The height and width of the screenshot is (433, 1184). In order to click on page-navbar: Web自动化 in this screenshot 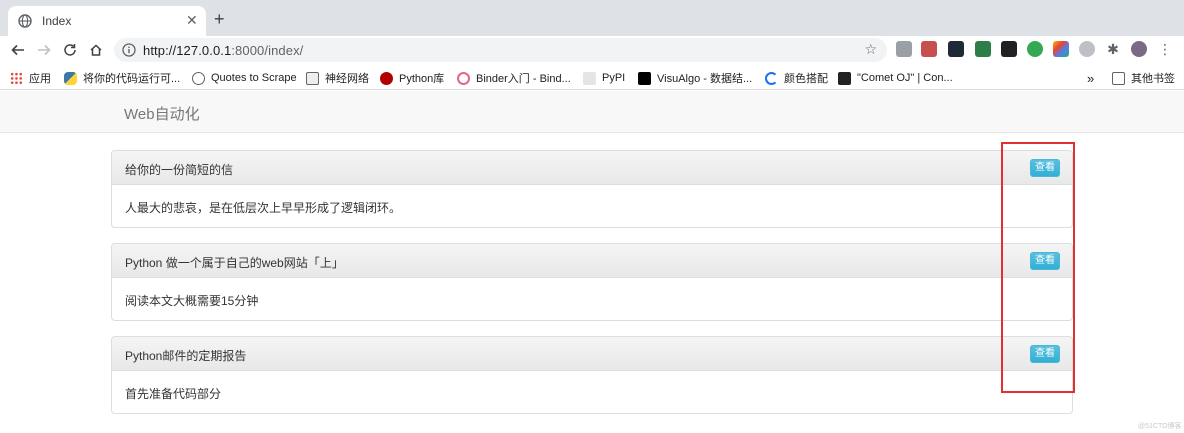, I will do `click(592, 112)`.